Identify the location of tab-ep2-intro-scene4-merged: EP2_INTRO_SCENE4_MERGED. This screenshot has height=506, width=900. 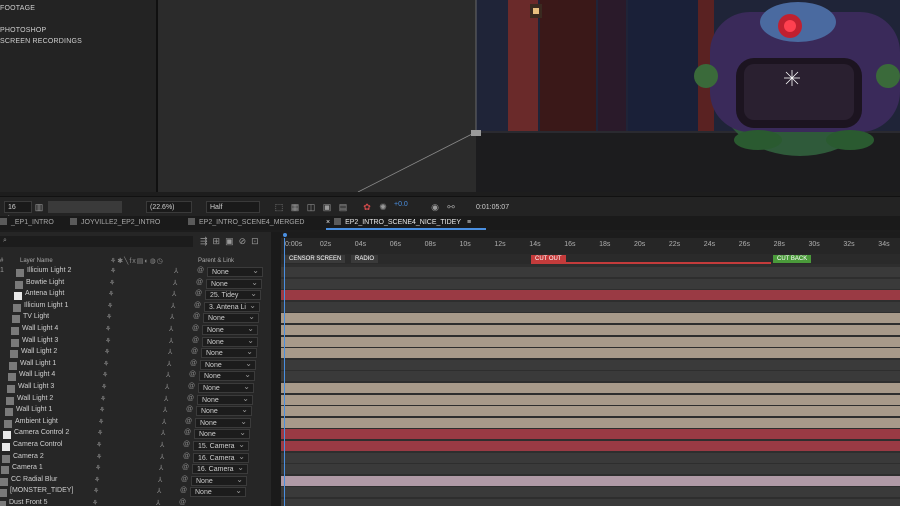
(246, 222).